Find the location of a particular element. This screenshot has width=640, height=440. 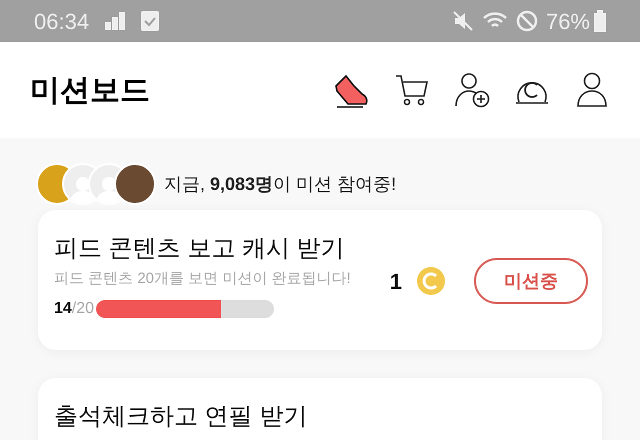

mission-title: 피드 콘텐츠 보고 캐시 받기 is located at coordinates (200, 249).